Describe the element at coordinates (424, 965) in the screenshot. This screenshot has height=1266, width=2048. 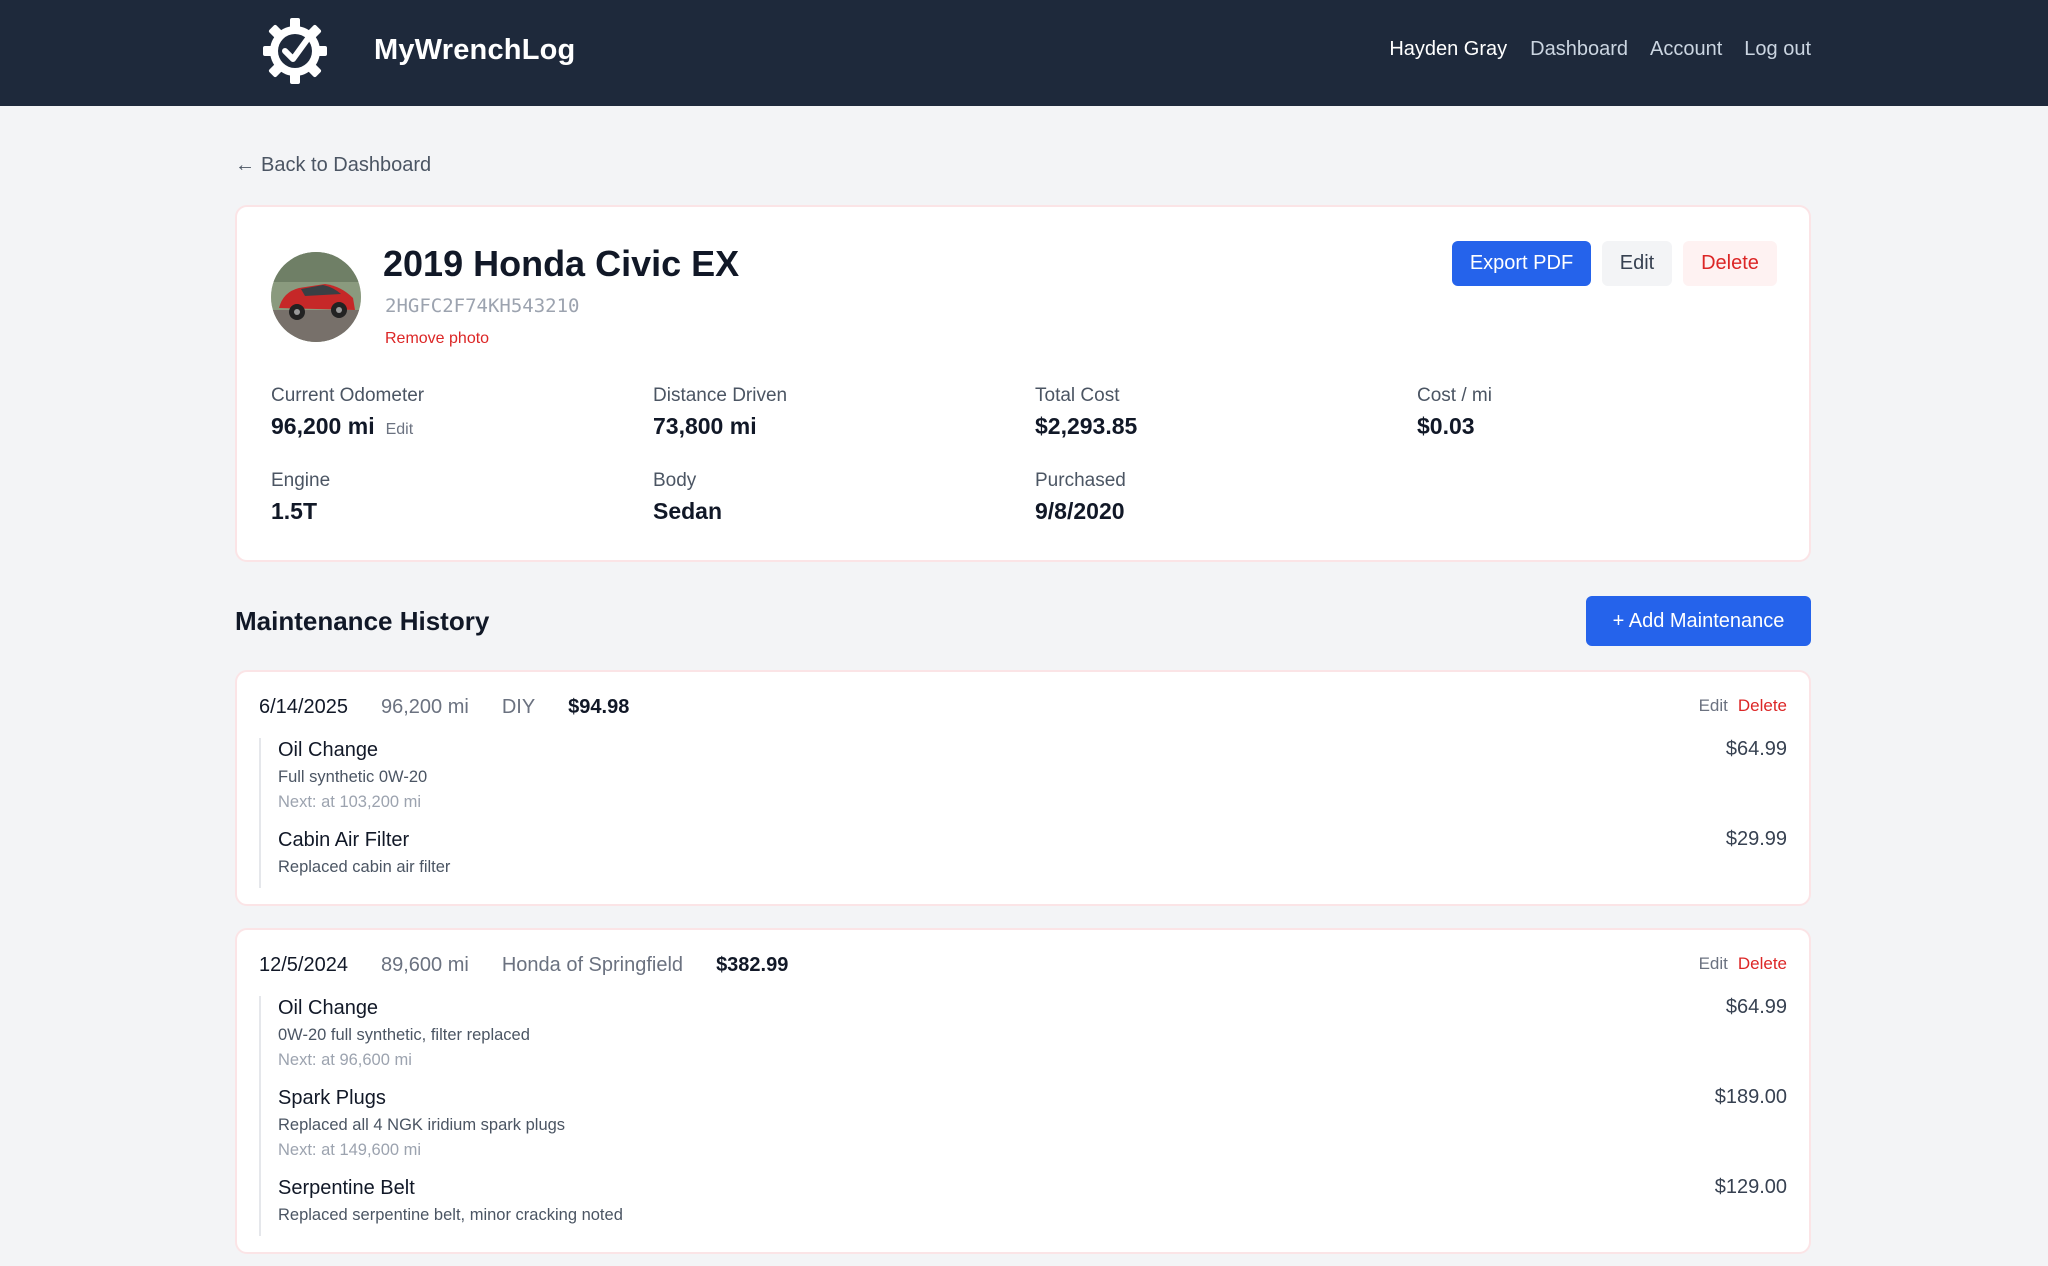
I see `record-mileage: 89,600 mi` at that location.